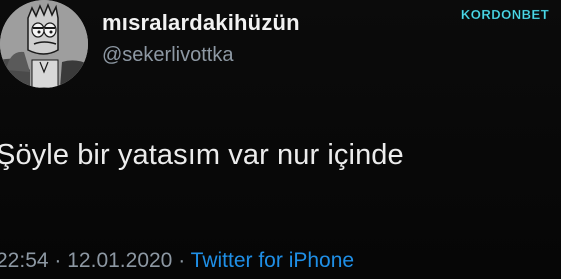 The image size is (561, 279). I want to click on display-name: mısralardakihüzün, so click(201, 23).